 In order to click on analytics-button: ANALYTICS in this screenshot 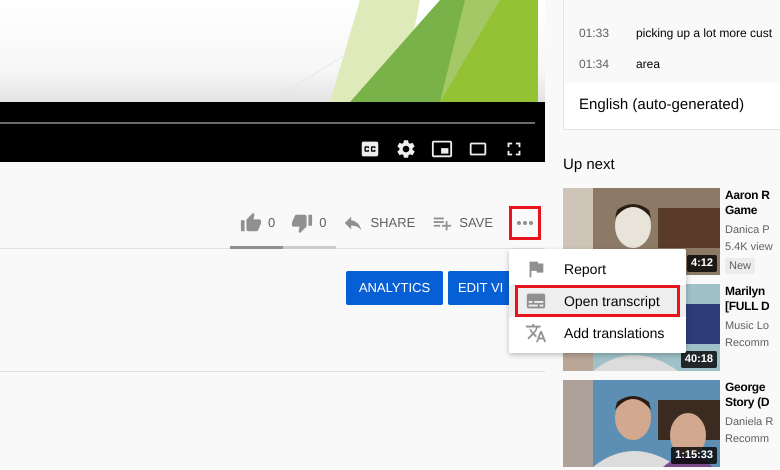, I will do `click(394, 288)`.